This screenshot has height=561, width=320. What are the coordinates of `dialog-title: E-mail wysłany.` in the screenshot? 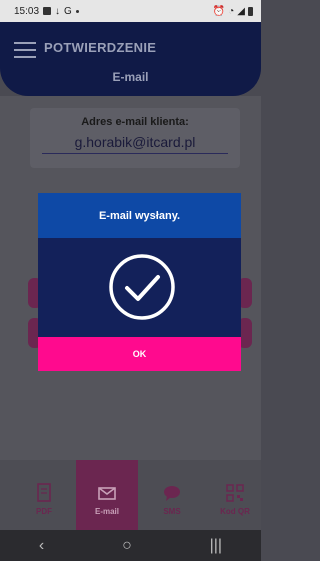 It's located at (139, 215).